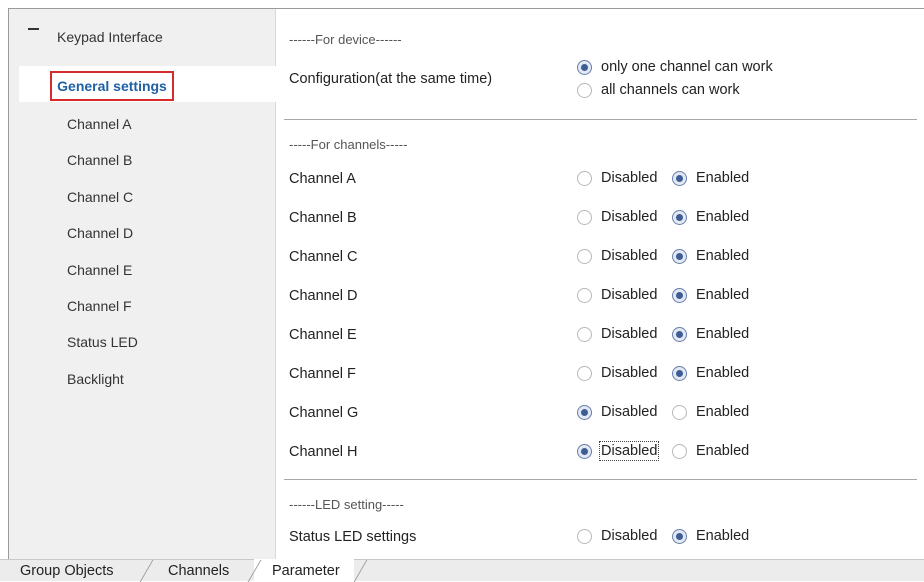 The image size is (924, 582). Describe the element at coordinates (100, 197) in the screenshot. I see `sidebar-item-channel-c: Channel C` at that location.